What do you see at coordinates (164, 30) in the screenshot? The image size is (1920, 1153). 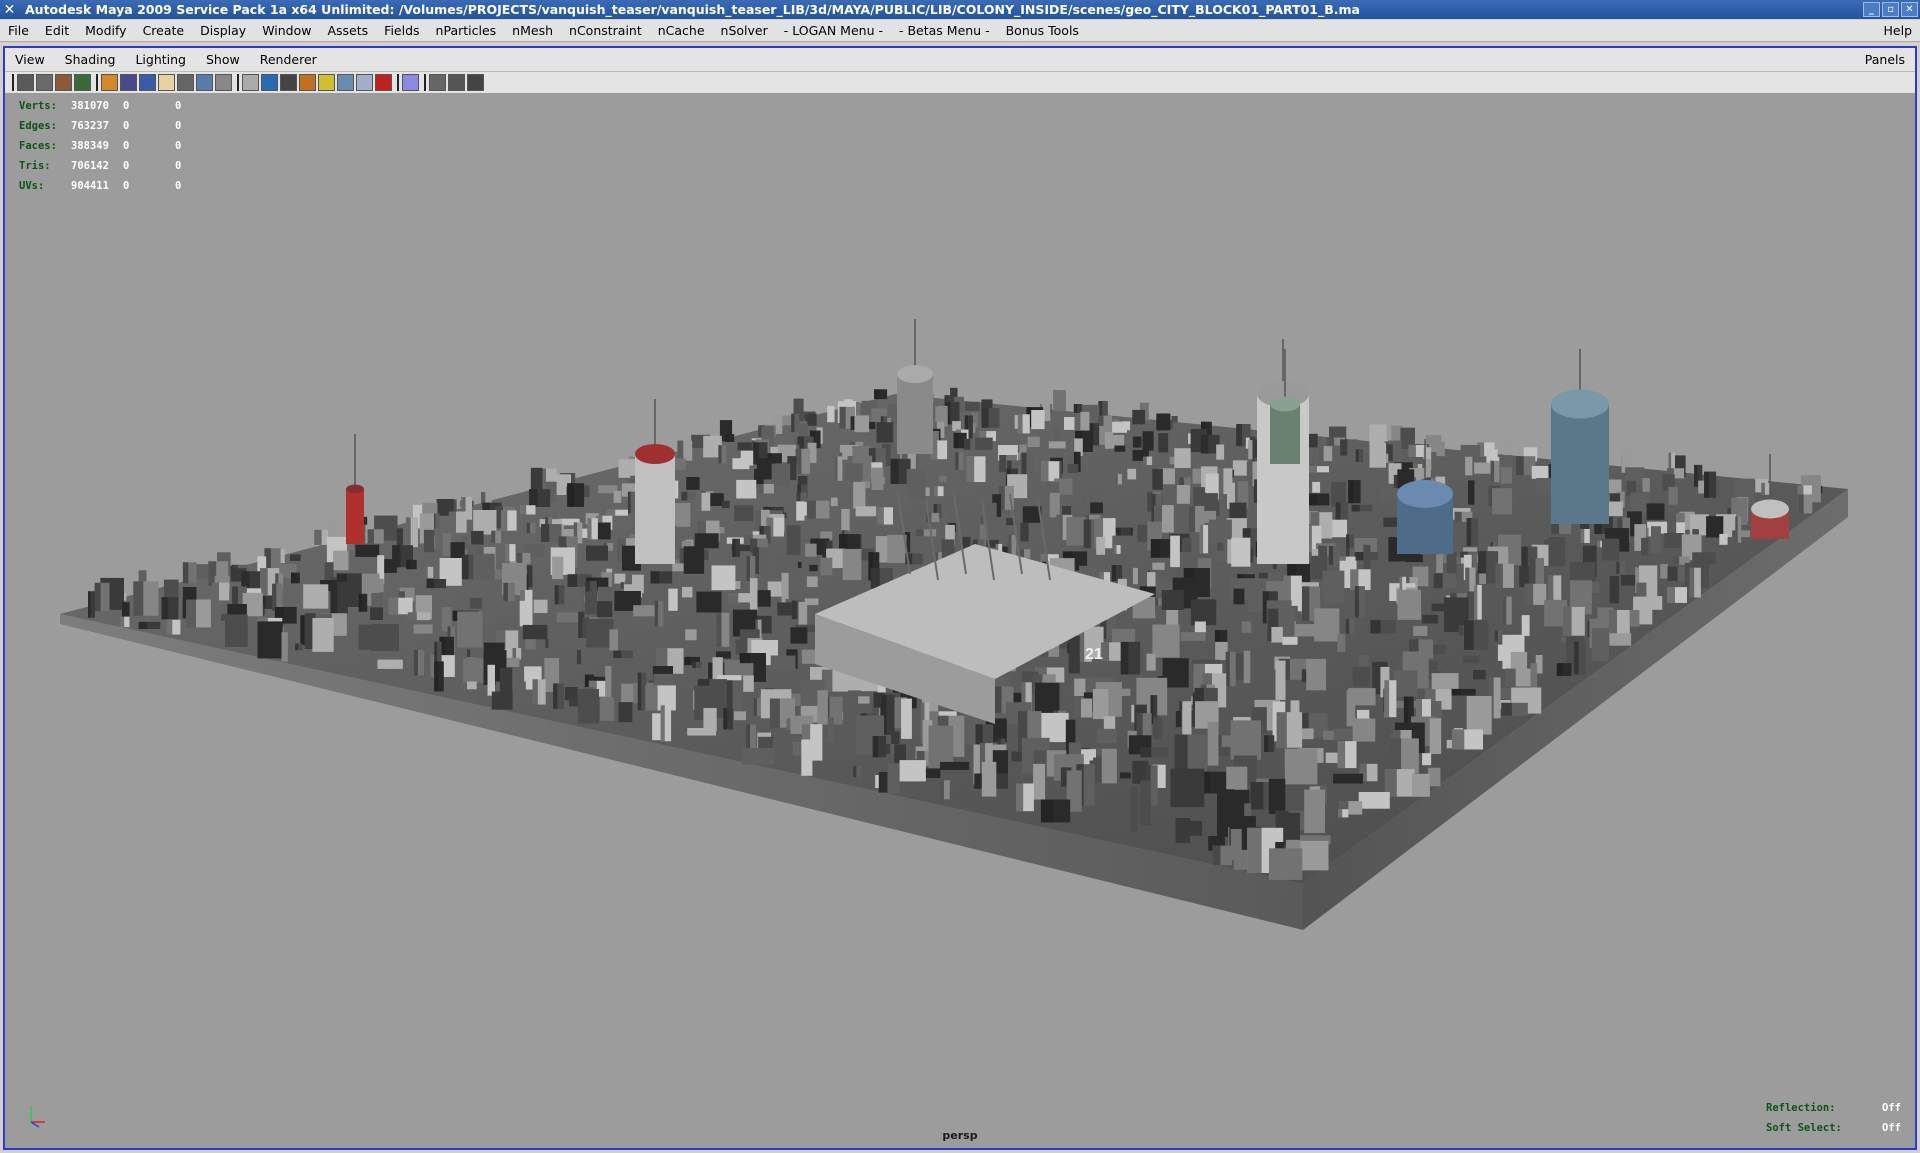 I see `menu-create: Create` at bounding box center [164, 30].